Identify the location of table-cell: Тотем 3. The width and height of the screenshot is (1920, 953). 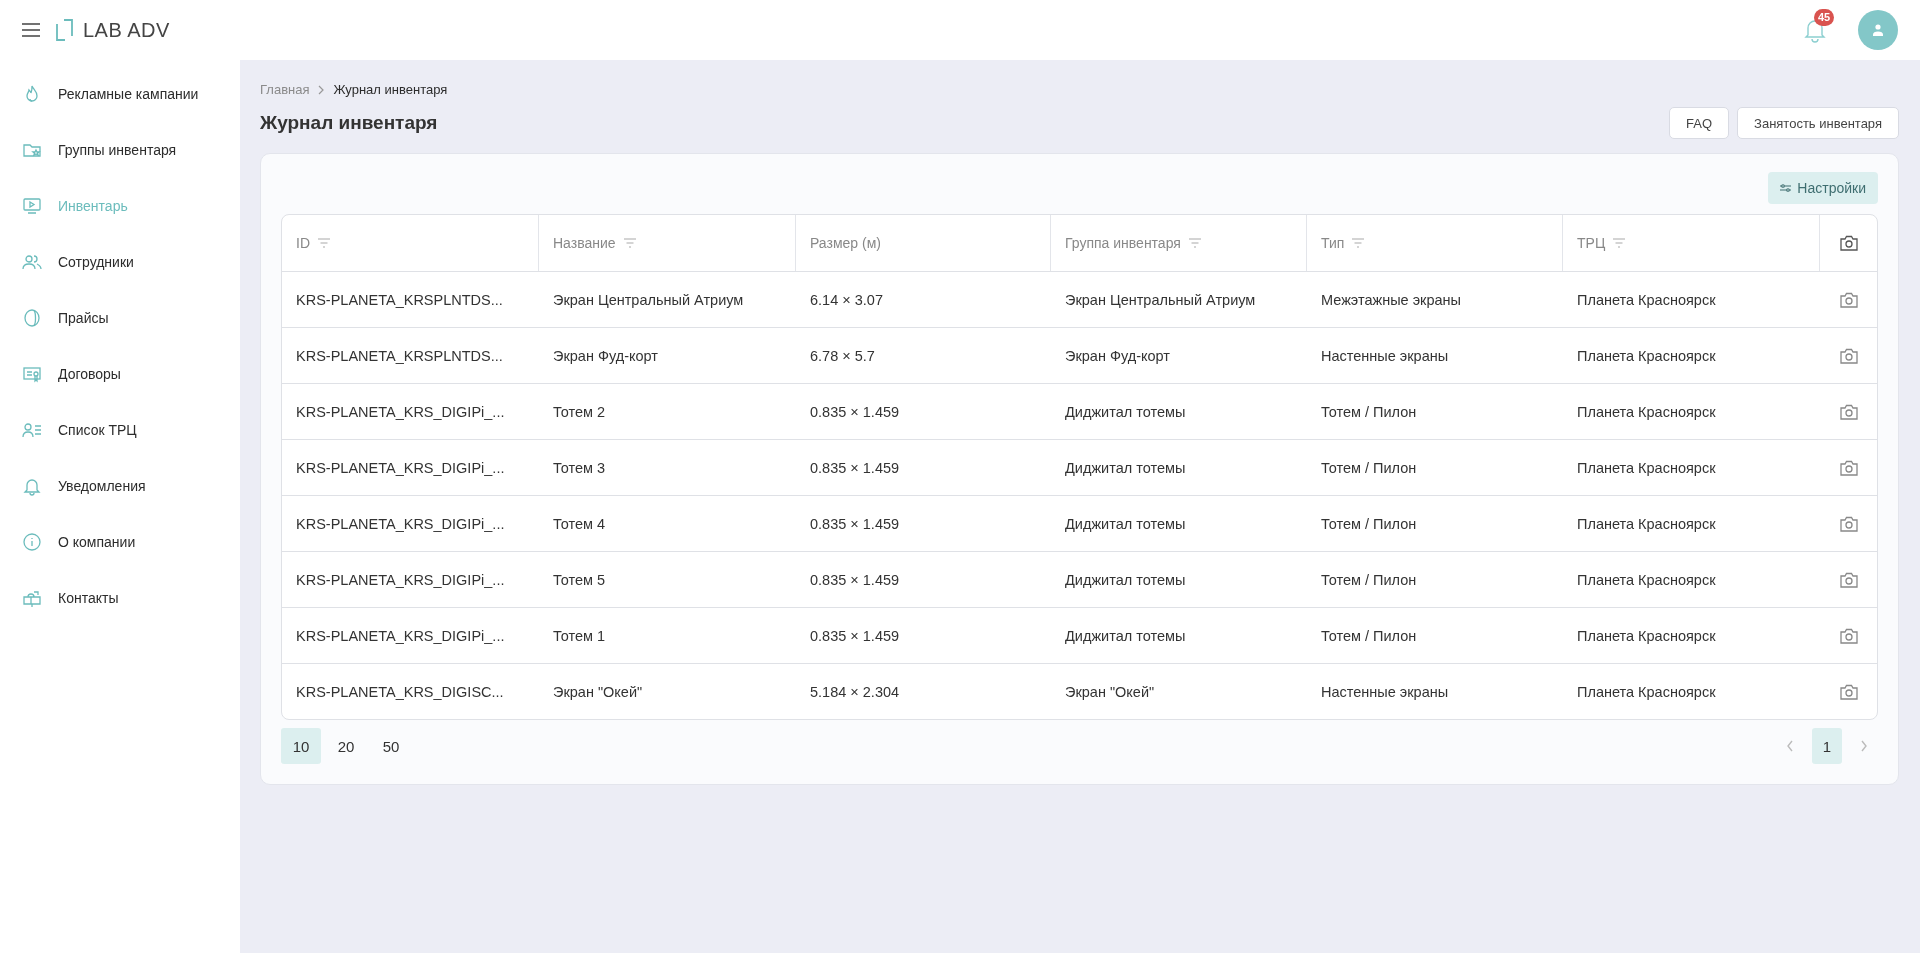
(579, 467).